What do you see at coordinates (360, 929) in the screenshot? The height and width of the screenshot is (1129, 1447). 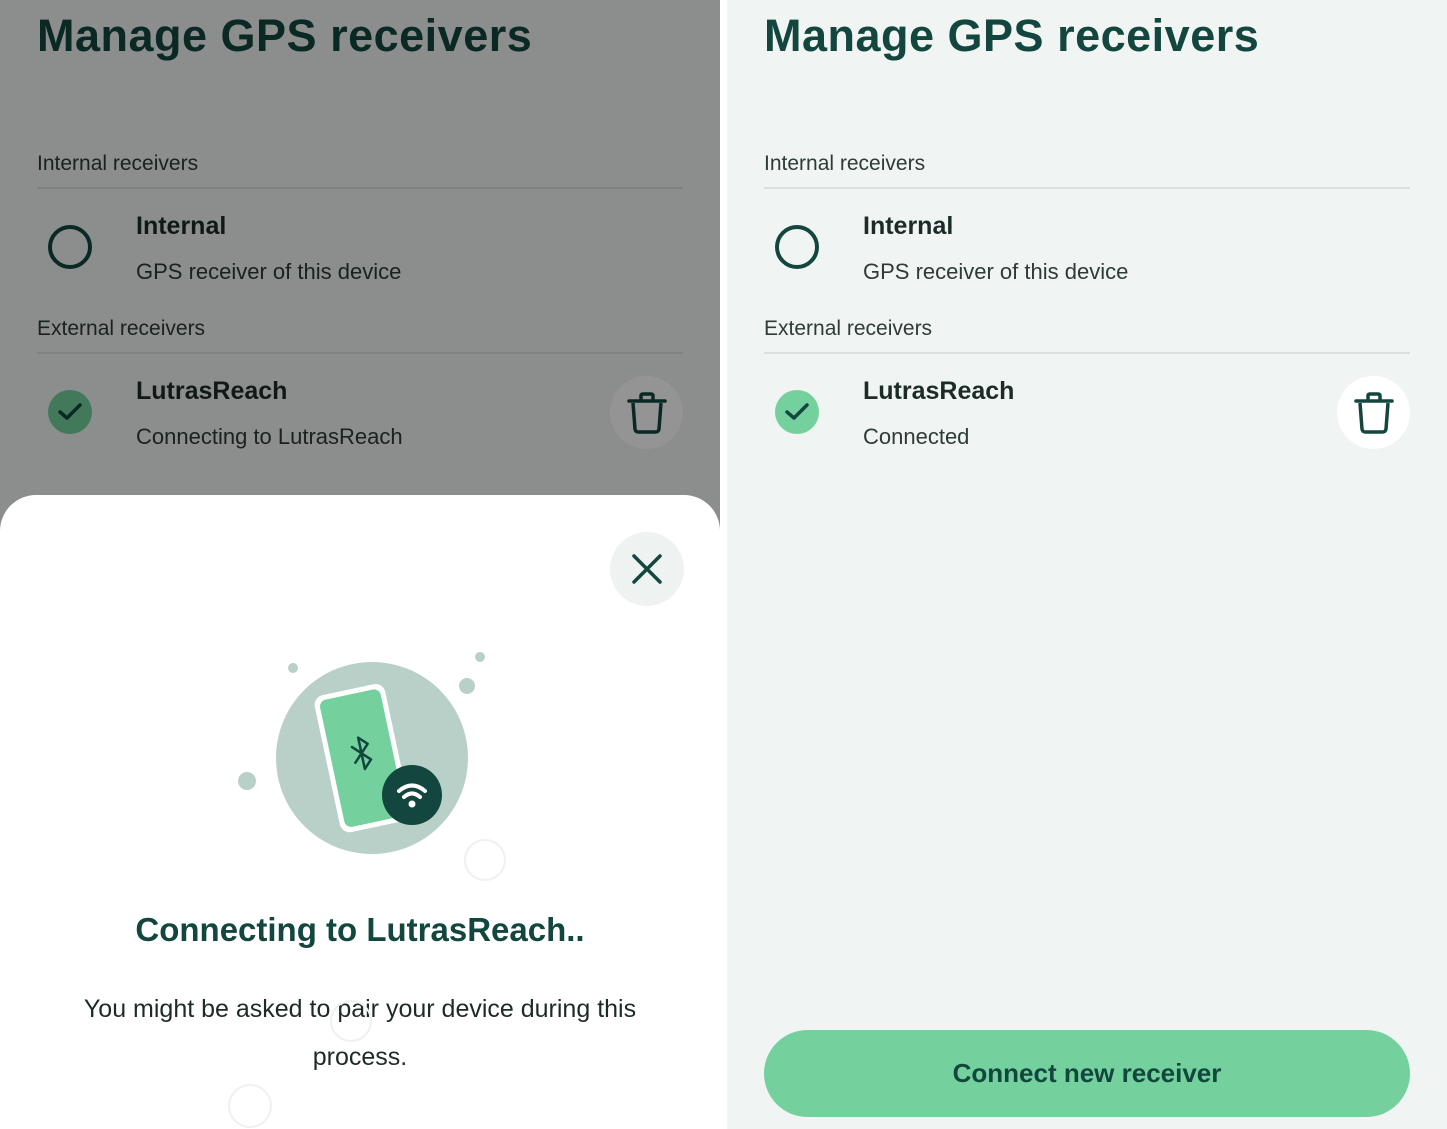 I see `sheet-title: Connecting to LutrasReach..` at bounding box center [360, 929].